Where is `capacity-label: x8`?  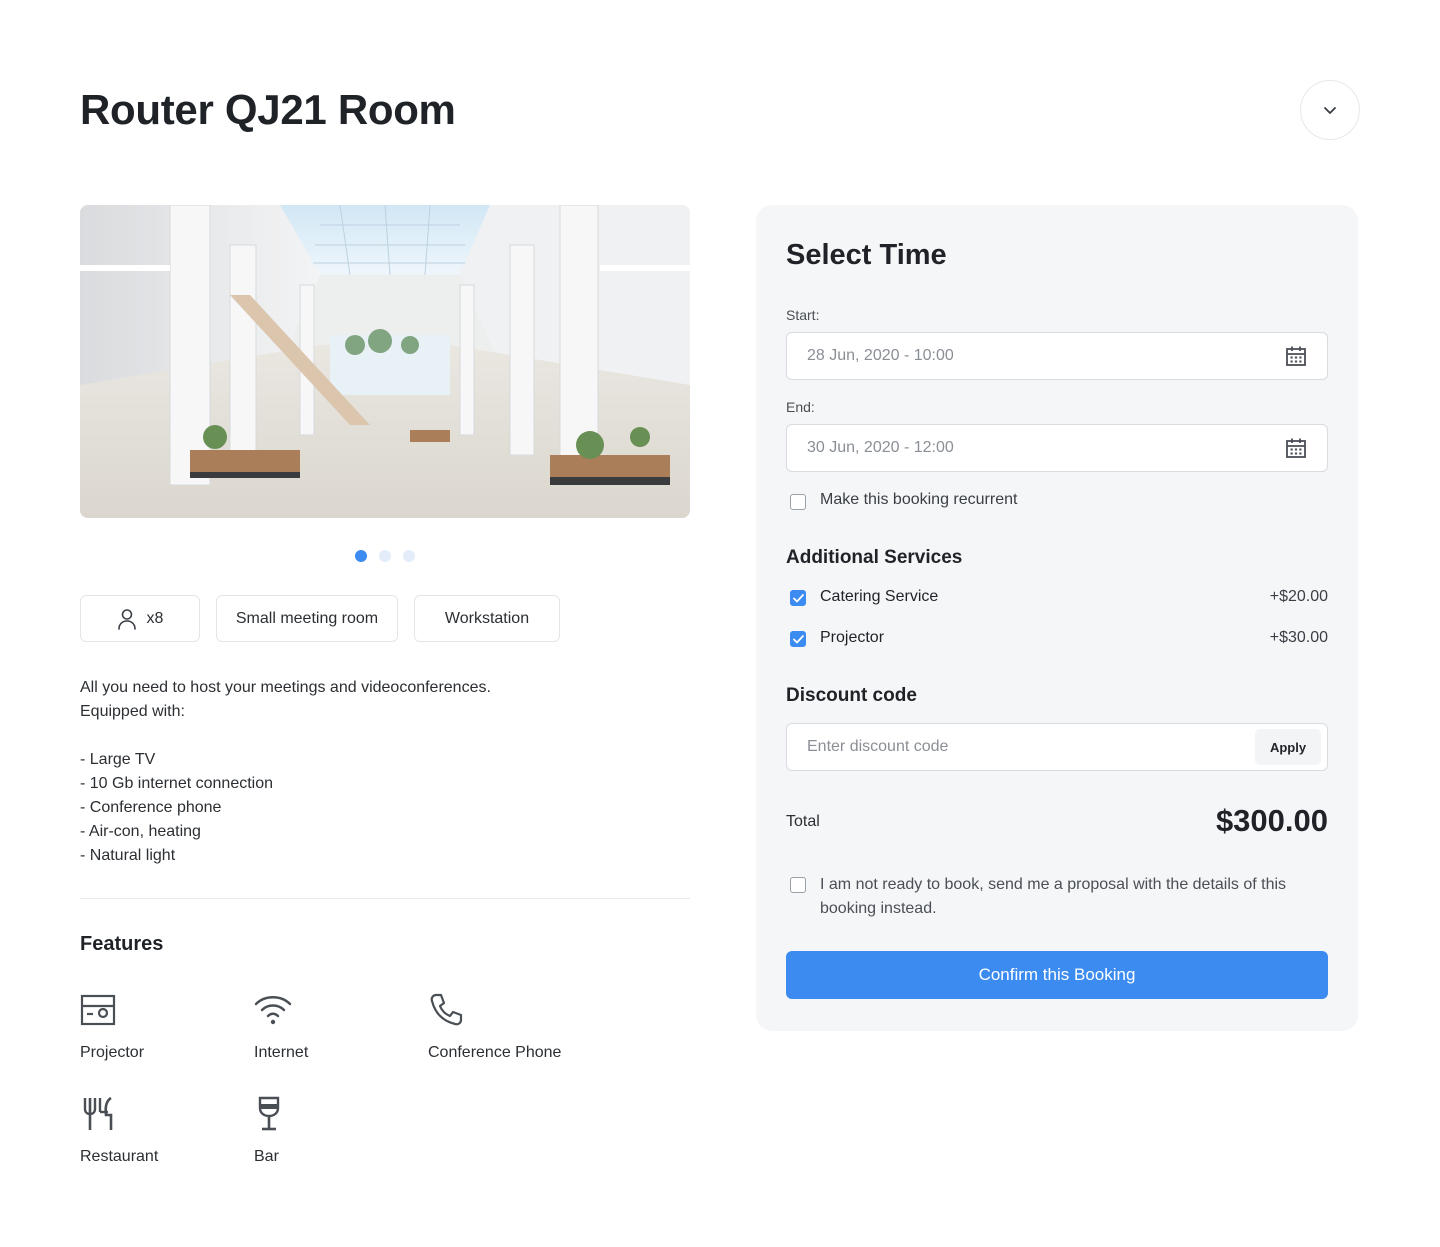
capacity-label: x8 is located at coordinates (155, 618).